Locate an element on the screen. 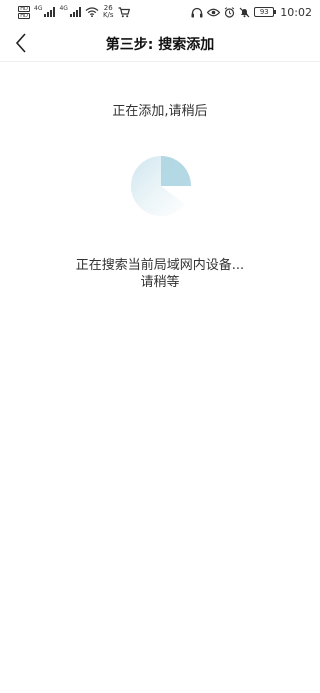  sim2-icon: HD is located at coordinates (24, 15).